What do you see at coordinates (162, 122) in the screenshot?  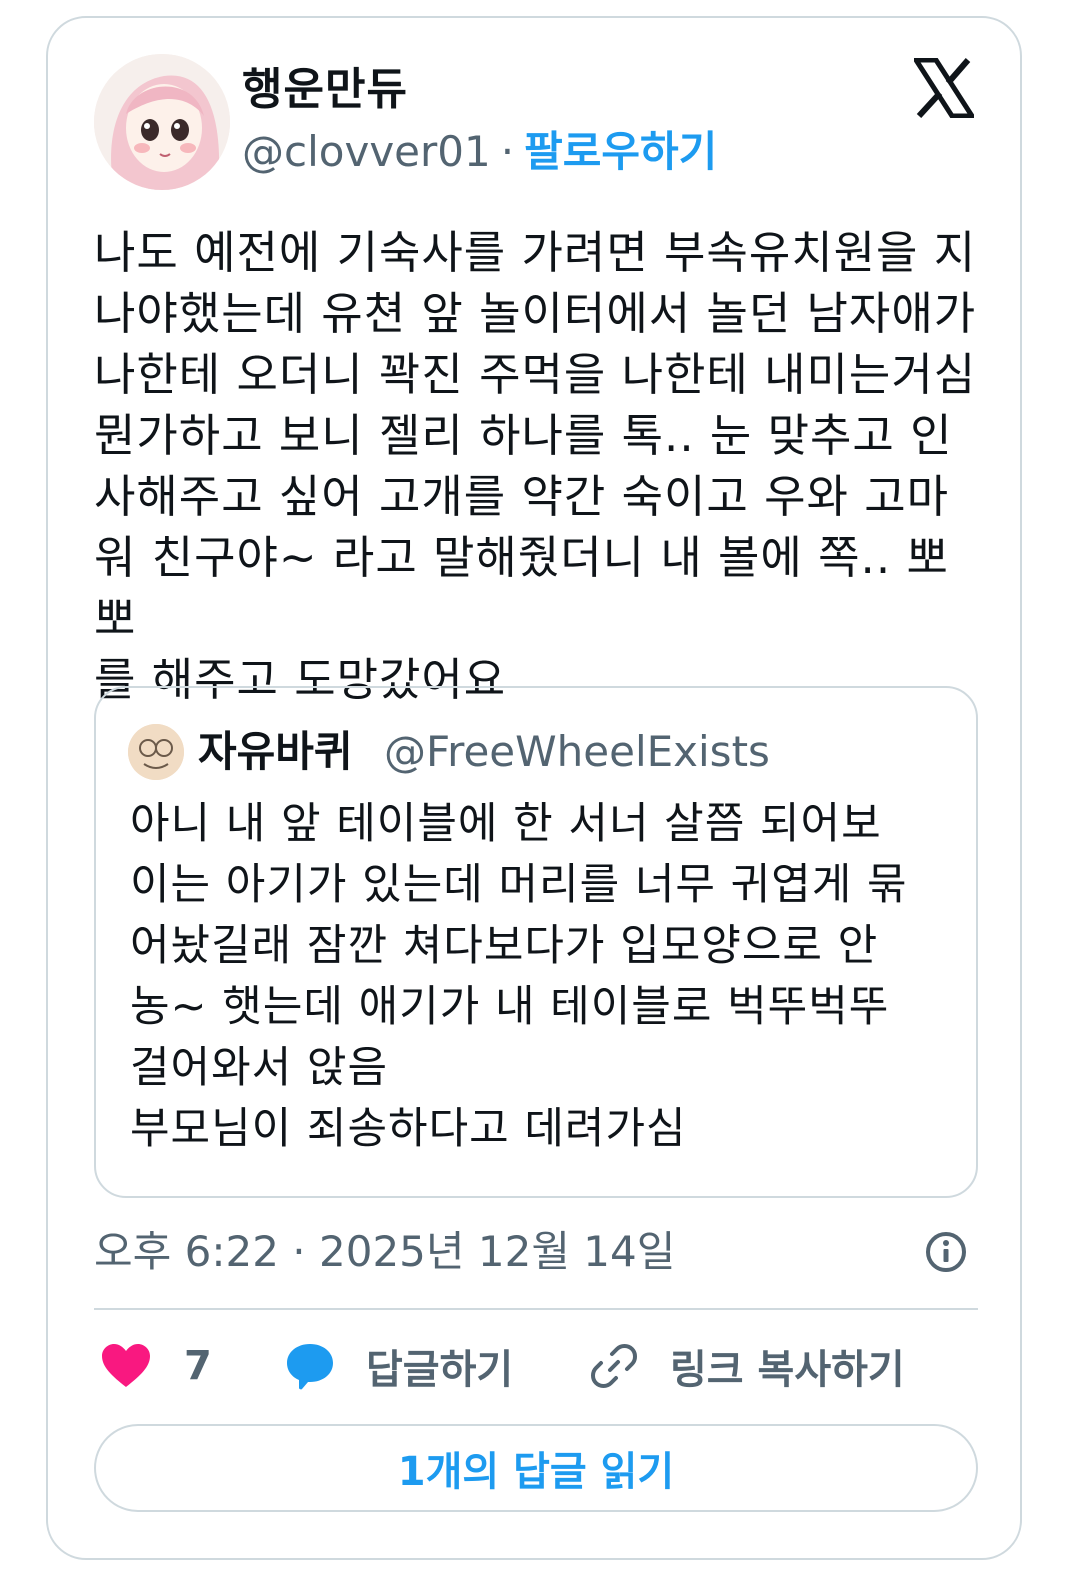 I see `author-avatar` at bounding box center [162, 122].